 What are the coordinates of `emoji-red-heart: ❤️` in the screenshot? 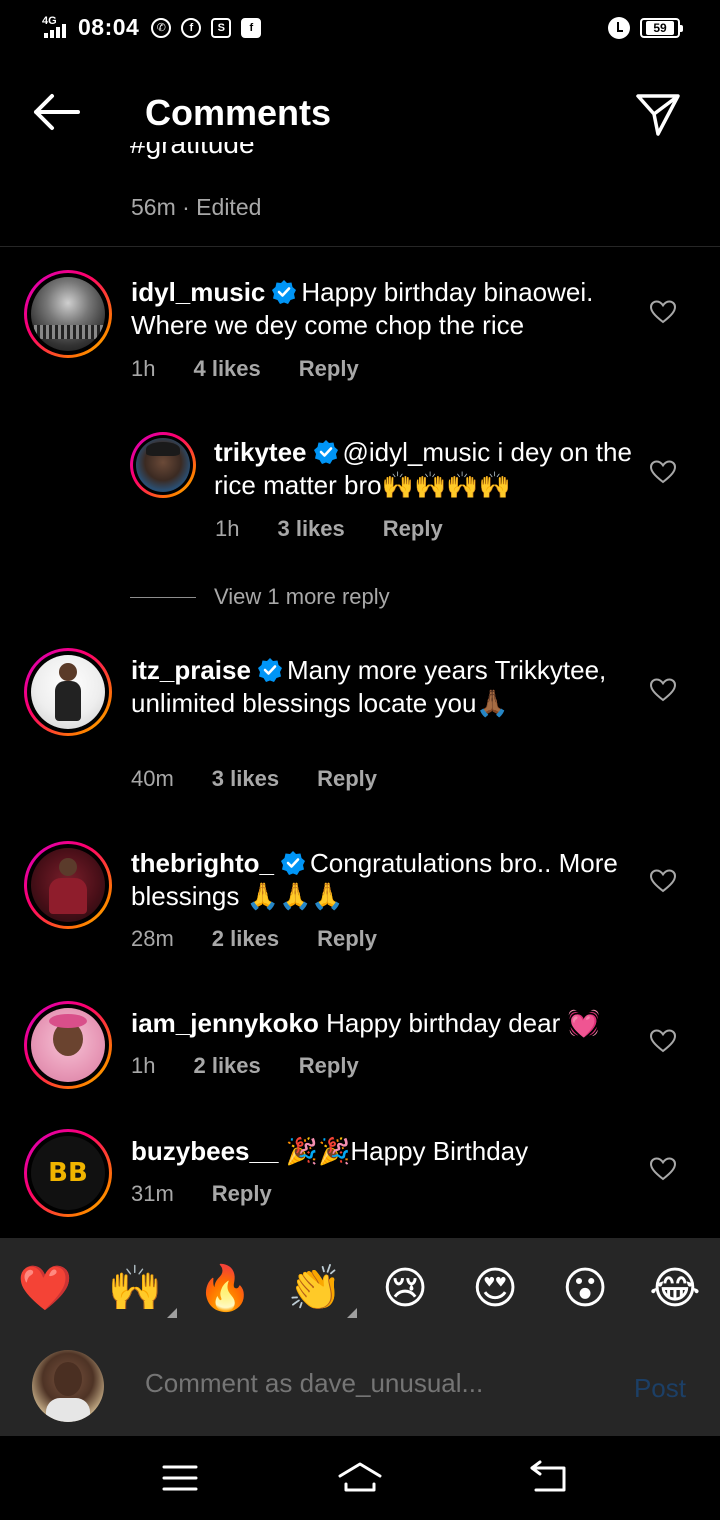 It's located at (45, 1288).